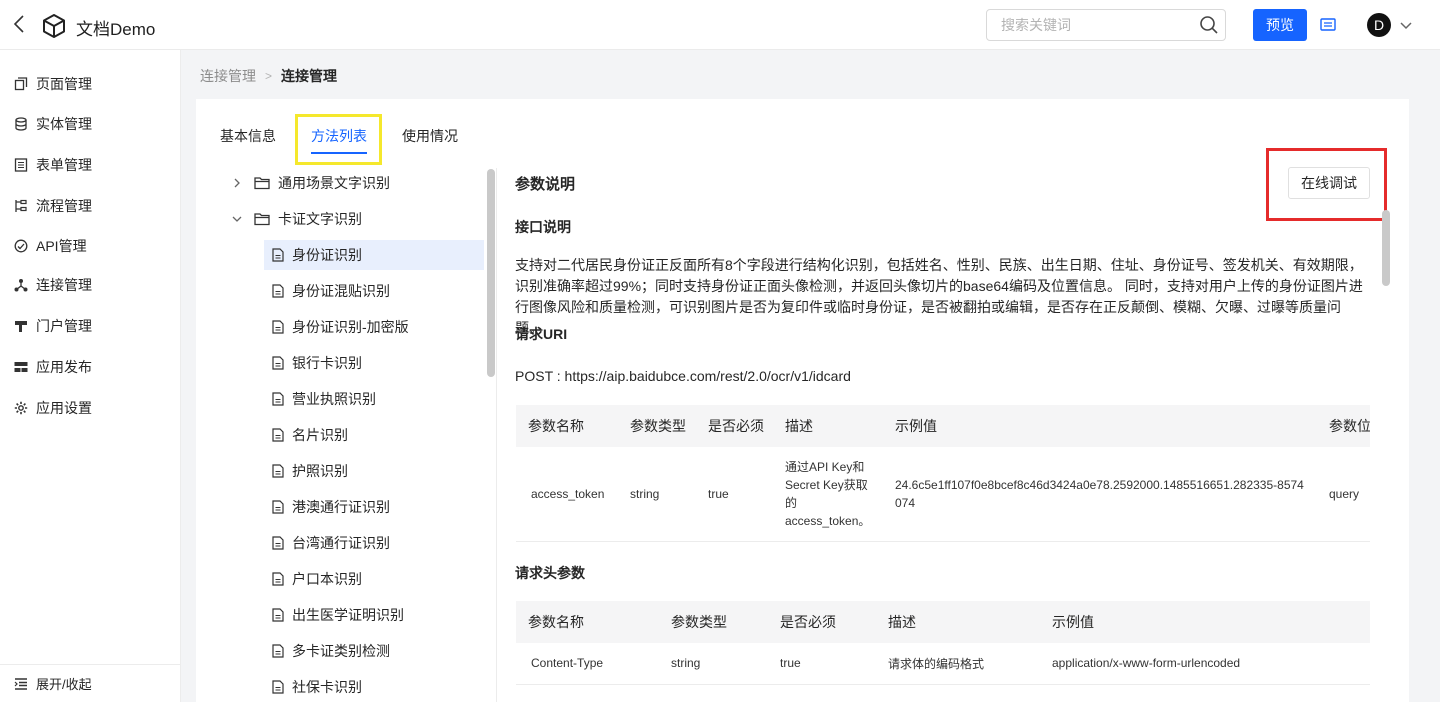 The width and height of the screenshot is (1440, 702). I want to click on search-icon, so click(1209, 25).